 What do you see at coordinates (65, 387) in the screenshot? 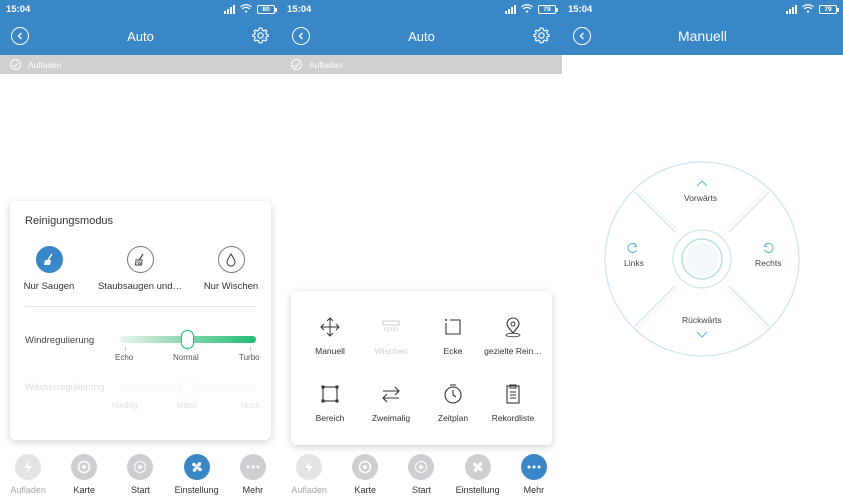
I see `water-label: Wasserregulierung` at bounding box center [65, 387].